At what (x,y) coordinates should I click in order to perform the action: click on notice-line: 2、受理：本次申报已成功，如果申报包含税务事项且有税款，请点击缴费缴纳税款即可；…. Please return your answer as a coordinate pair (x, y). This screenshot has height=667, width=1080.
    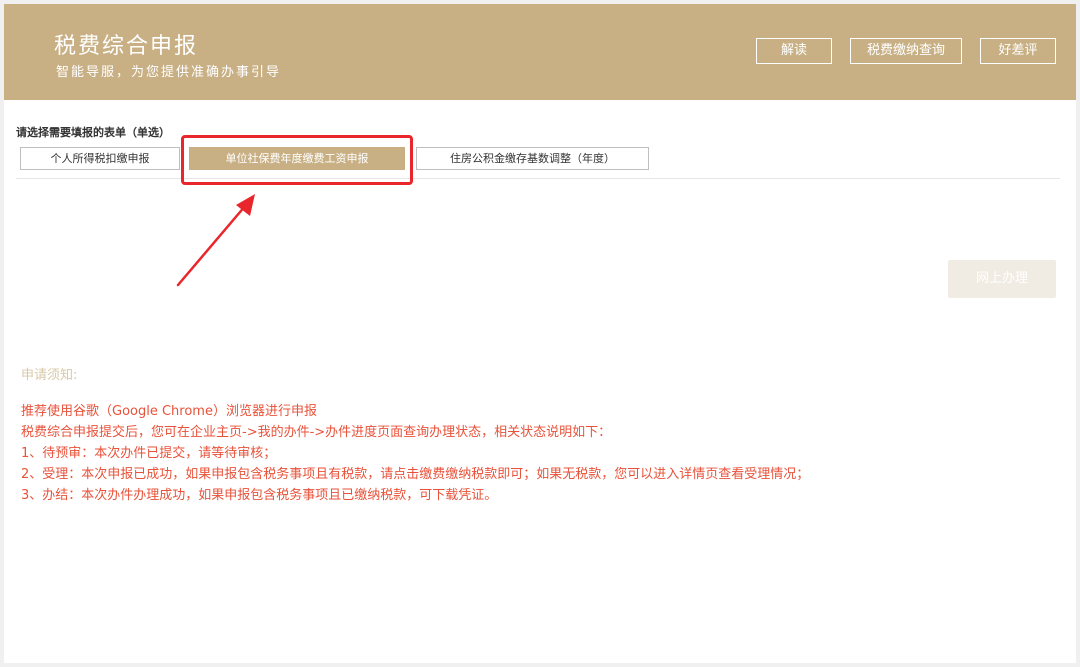
    Looking at the image, I should click on (415, 474).